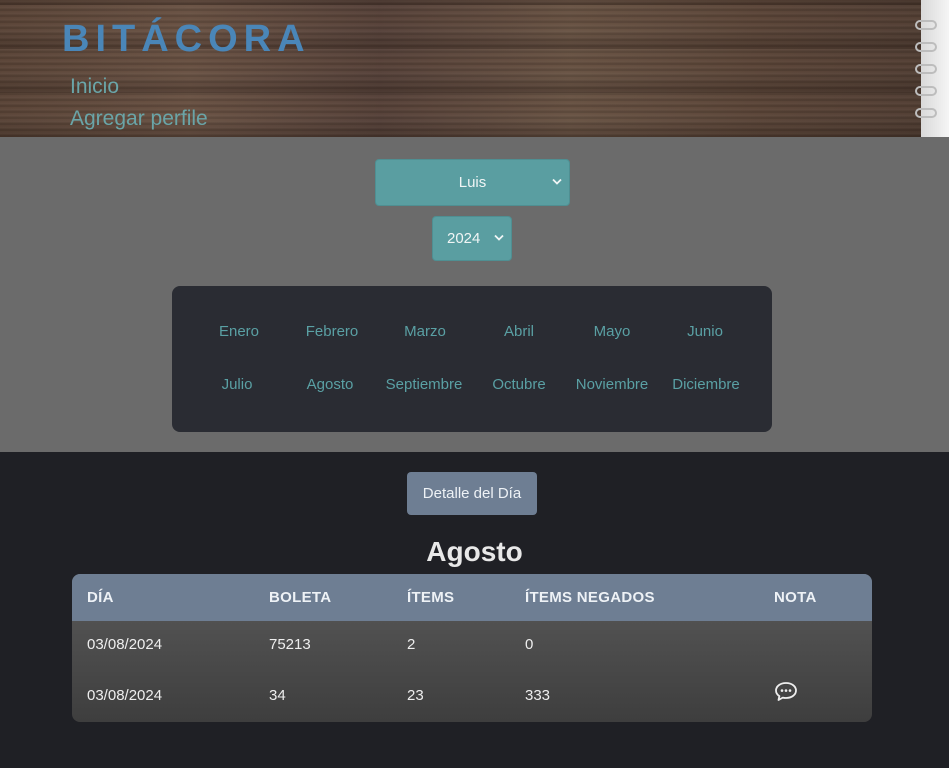 The image size is (949, 768). I want to click on month-link-marzo: Marzo, so click(425, 331).